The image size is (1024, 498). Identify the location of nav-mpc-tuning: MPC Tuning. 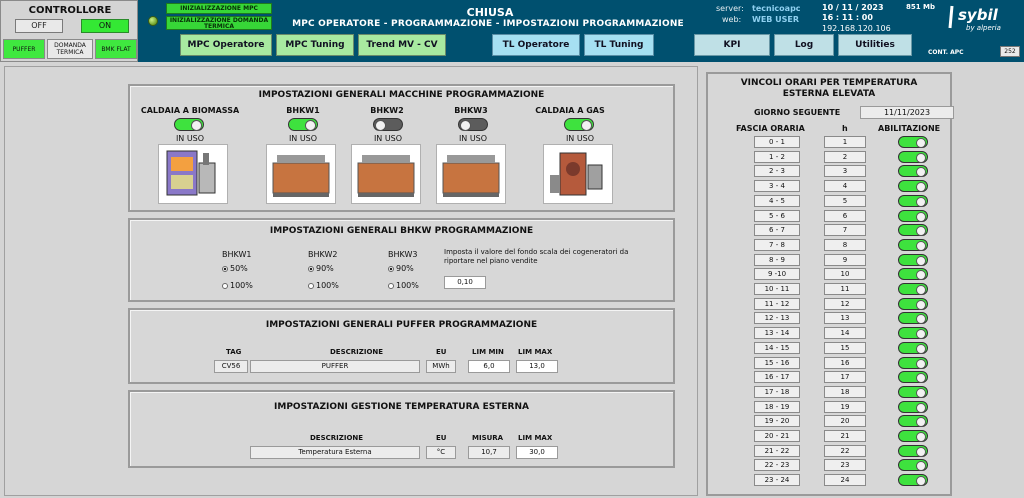
(315, 45).